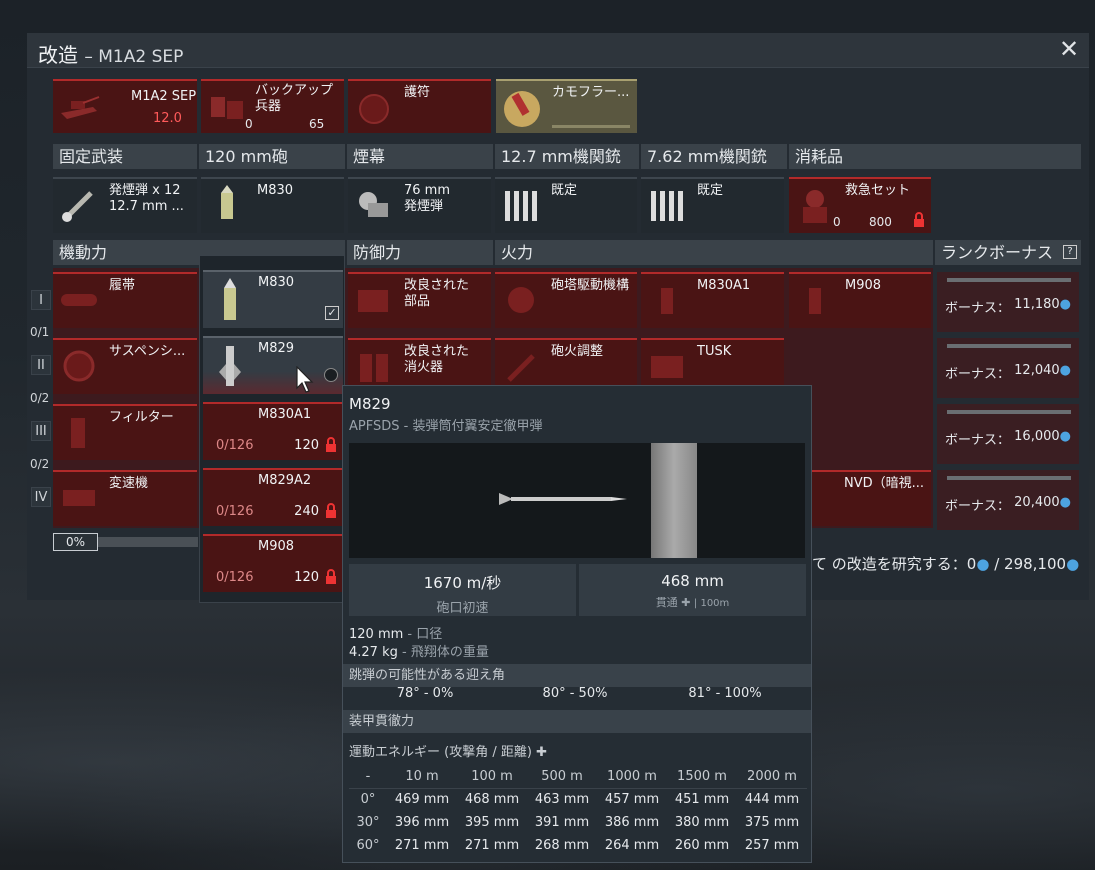  Describe the element at coordinates (79, 498) in the screenshot. I see `transmission-icon` at that location.